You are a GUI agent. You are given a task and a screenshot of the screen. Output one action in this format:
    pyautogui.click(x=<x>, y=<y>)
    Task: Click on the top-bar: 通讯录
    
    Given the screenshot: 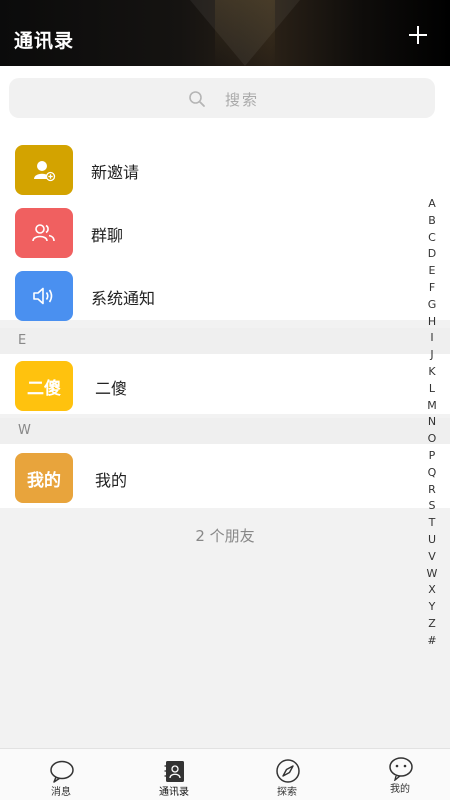 What is the action you would take?
    pyautogui.click(x=225, y=33)
    